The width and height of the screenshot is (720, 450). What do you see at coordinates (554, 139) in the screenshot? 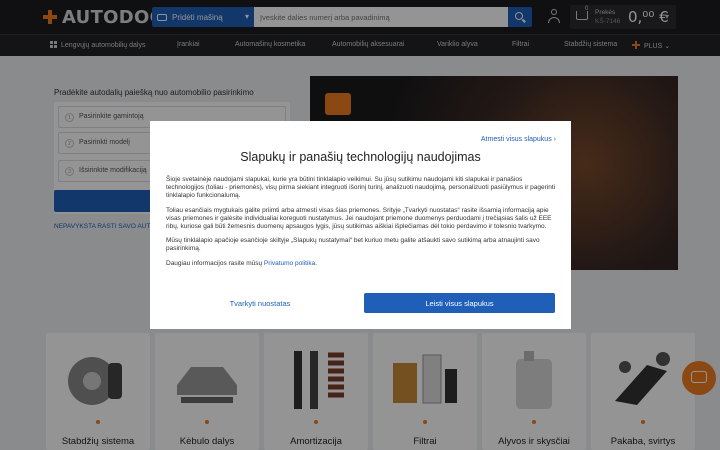
I see `chevron-right-icon: ›` at bounding box center [554, 139].